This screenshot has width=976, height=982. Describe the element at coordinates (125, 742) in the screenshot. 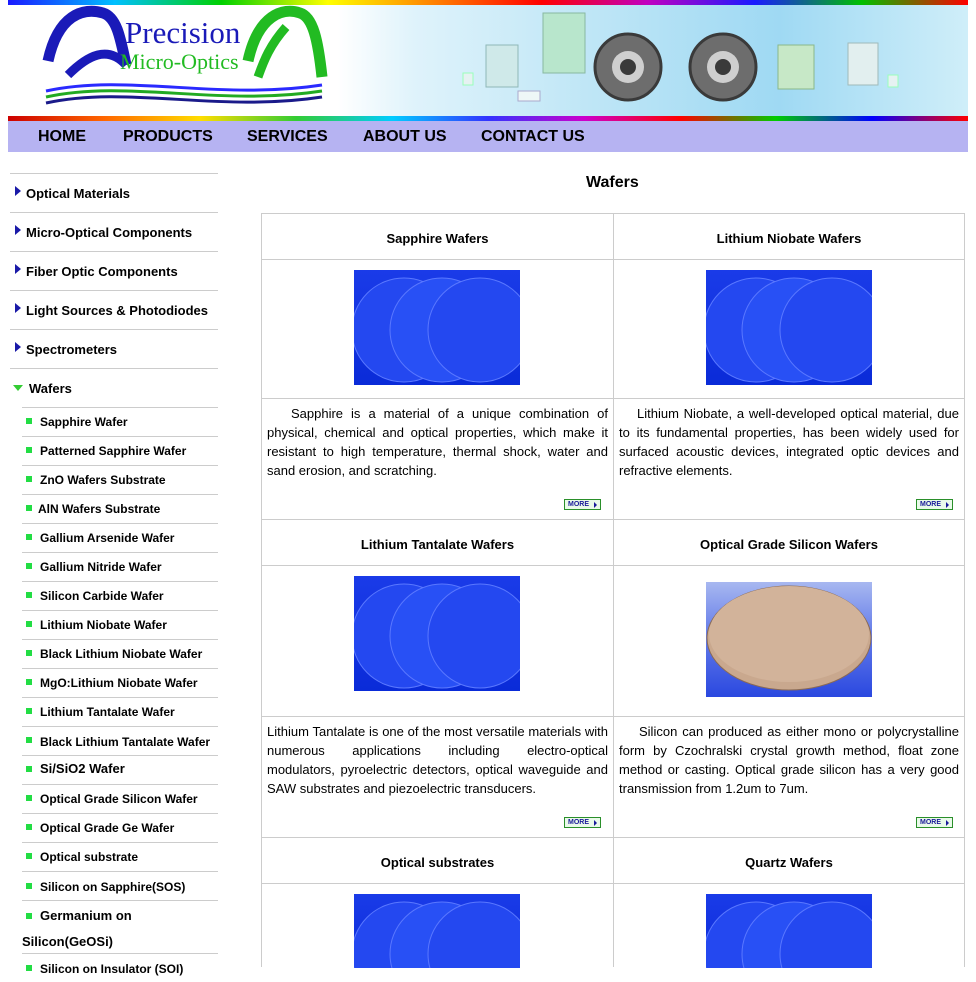

I see `sidebar-item-label: Black Lithium Tantalate Wafer` at that location.